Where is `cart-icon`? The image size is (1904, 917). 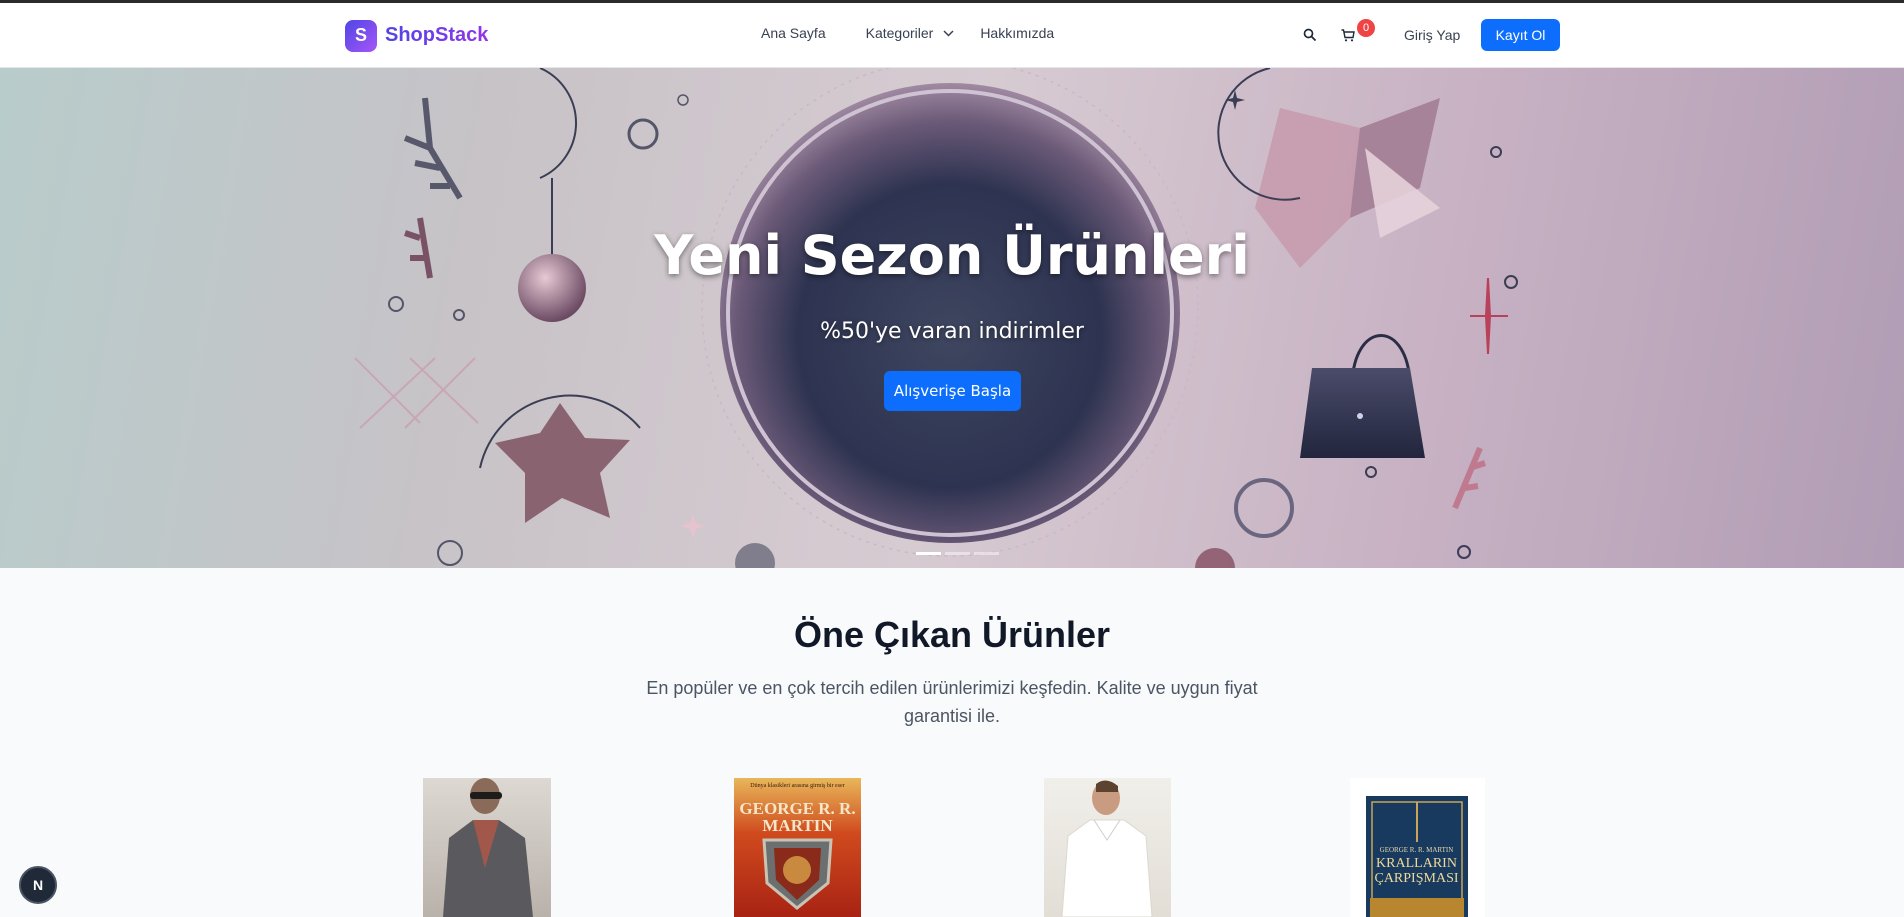
cart-icon is located at coordinates (1348, 35).